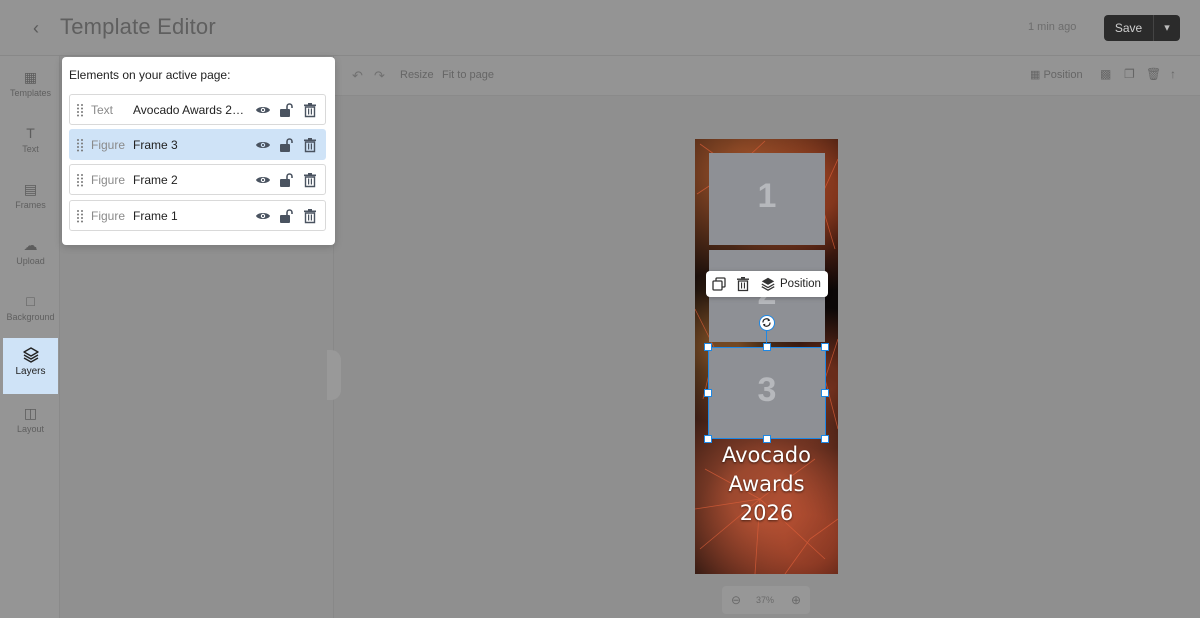 The width and height of the screenshot is (1200, 618). I want to click on position-button: ▦ Position, so click(1056, 74).